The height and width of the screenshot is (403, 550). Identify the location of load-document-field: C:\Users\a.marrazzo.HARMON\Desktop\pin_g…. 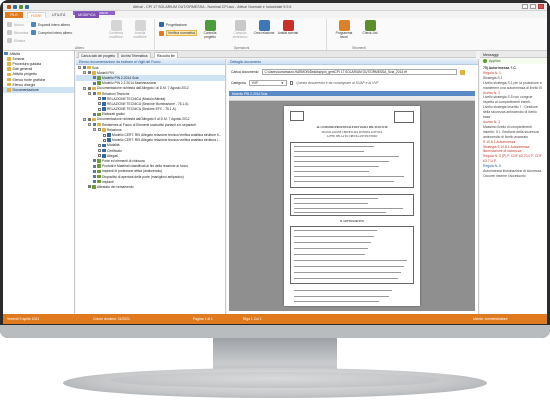
(359, 72).